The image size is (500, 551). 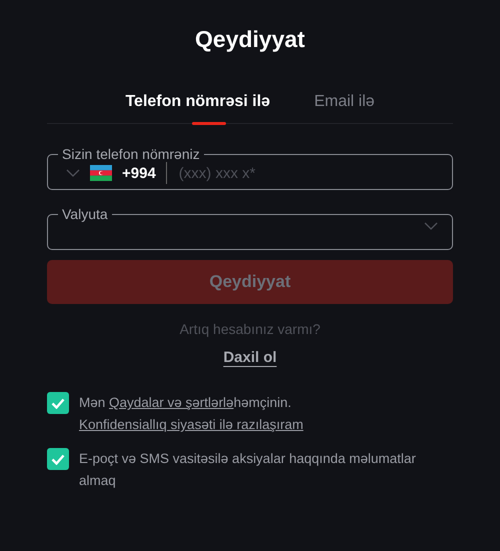 What do you see at coordinates (250, 228) in the screenshot?
I see `currency-select: Valyuta` at bounding box center [250, 228].